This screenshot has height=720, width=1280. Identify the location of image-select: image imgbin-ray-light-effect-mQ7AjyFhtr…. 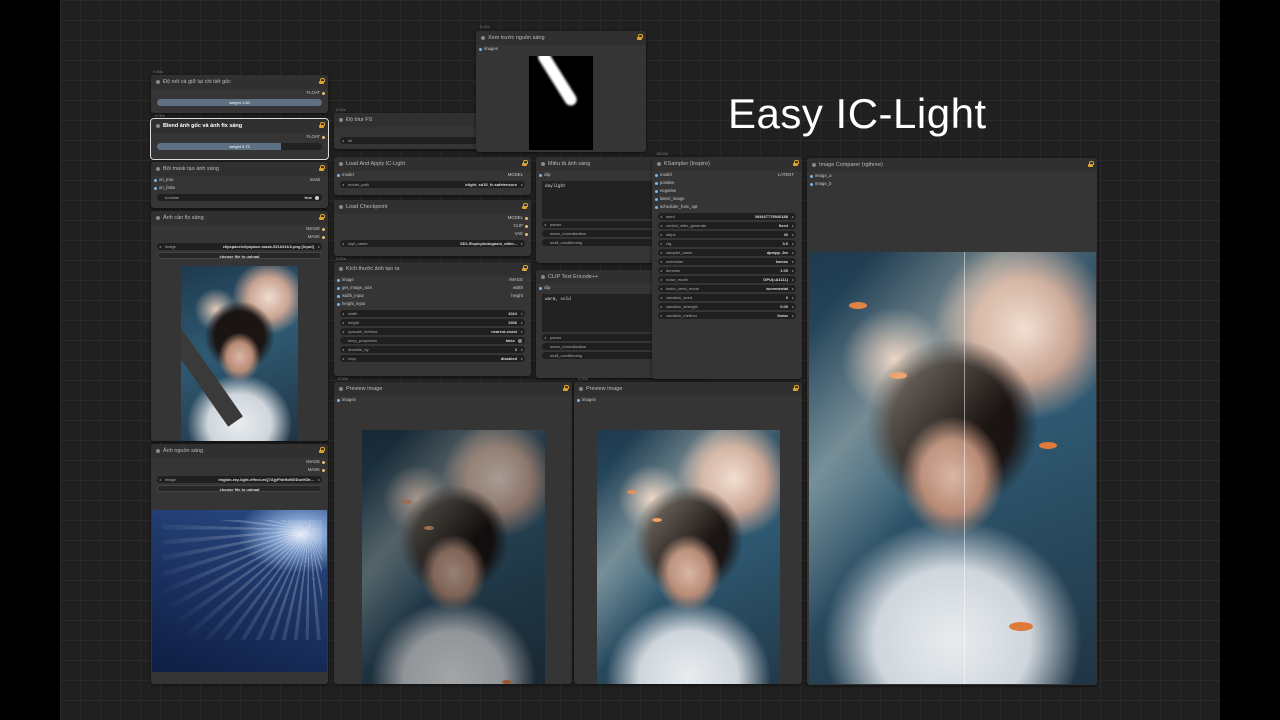
(239, 479).